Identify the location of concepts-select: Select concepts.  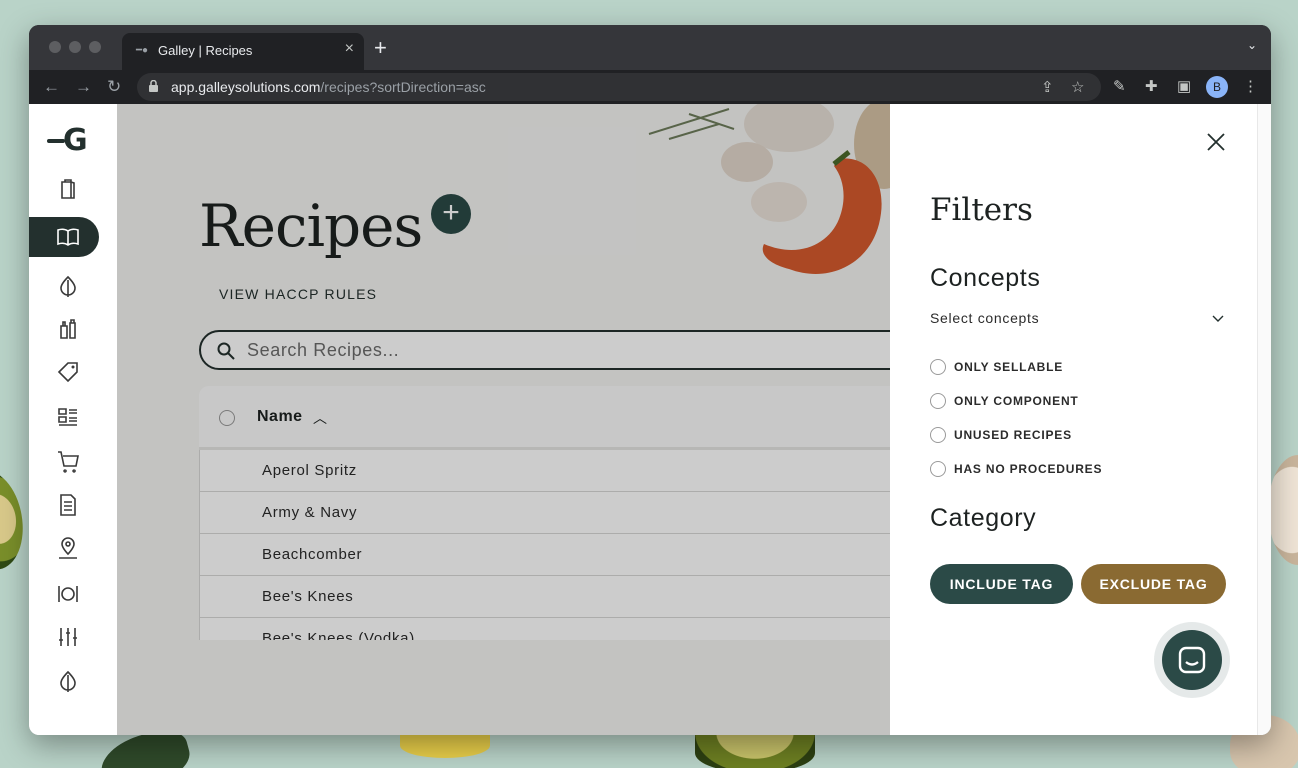
(1078, 321).